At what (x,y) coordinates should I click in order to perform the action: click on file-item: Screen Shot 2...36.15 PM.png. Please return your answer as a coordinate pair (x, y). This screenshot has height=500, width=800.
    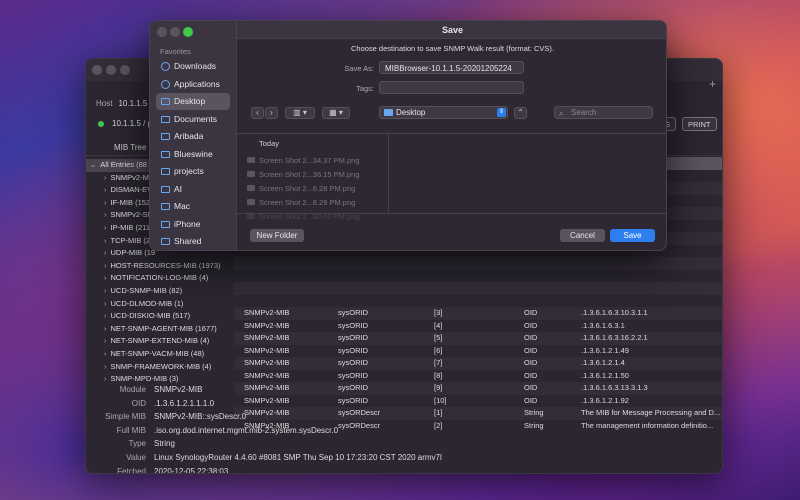
    Looking at the image, I should click on (303, 174).